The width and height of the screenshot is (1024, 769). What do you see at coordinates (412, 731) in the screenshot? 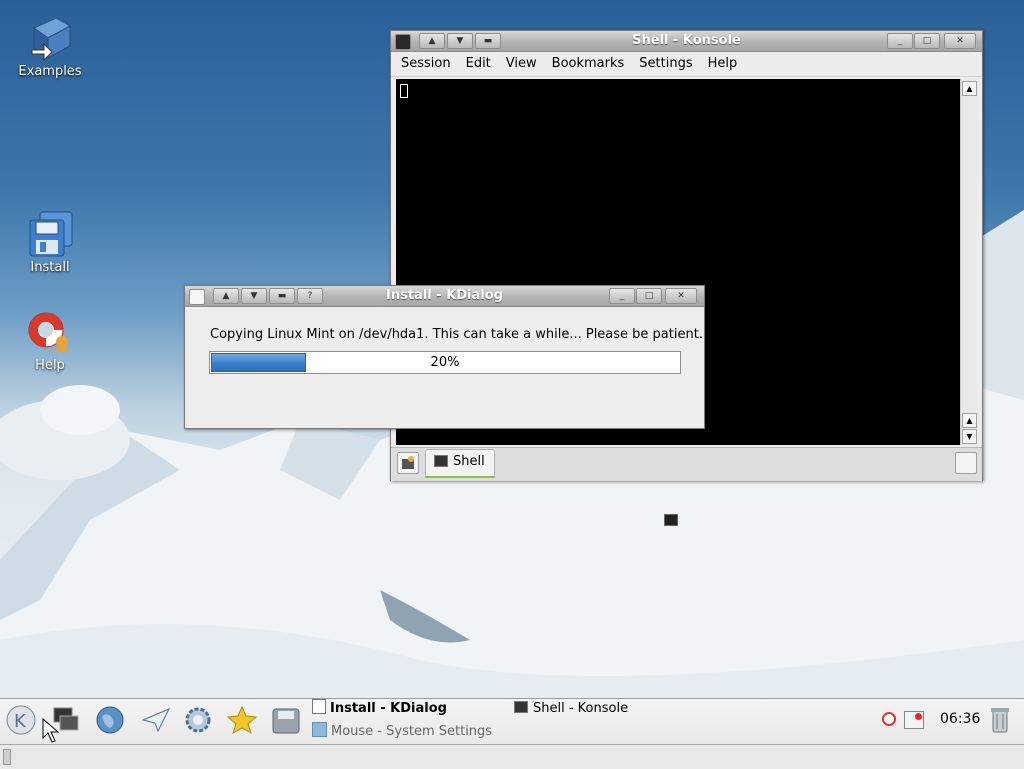
I see `task-label: Mouse - System Settings` at bounding box center [412, 731].